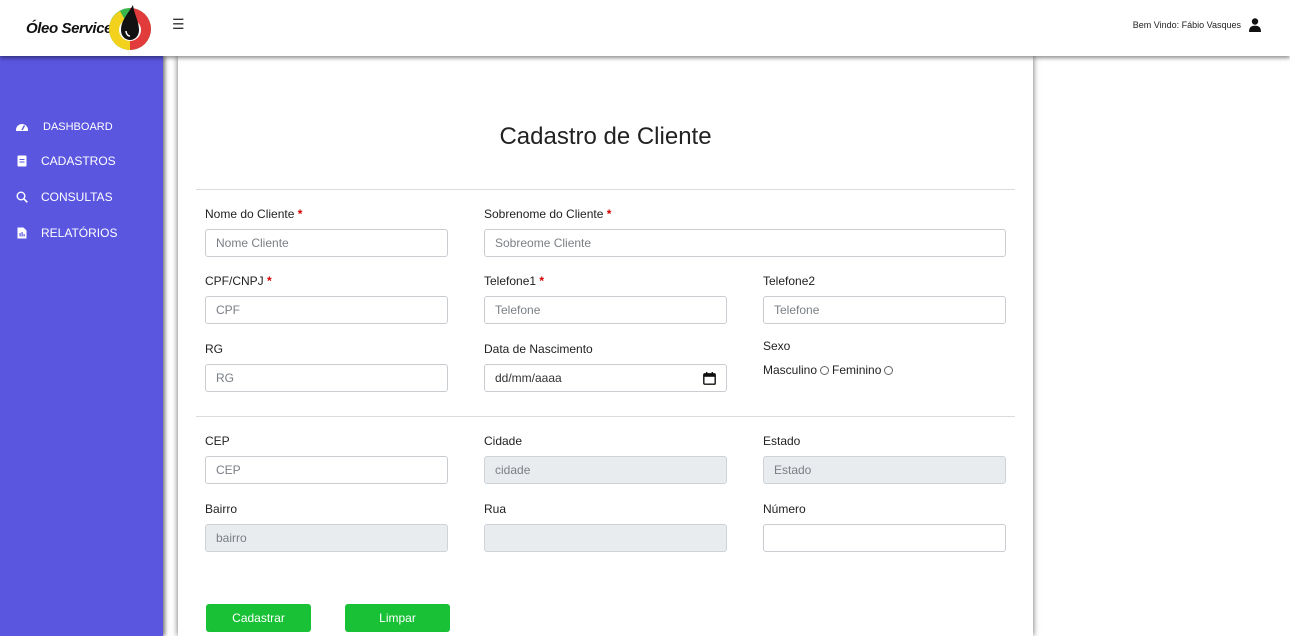 This screenshot has height=636, width=1290. What do you see at coordinates (889, 370) in the screenshot?
I see `feminino-radio` at bounding box center [889, 370].